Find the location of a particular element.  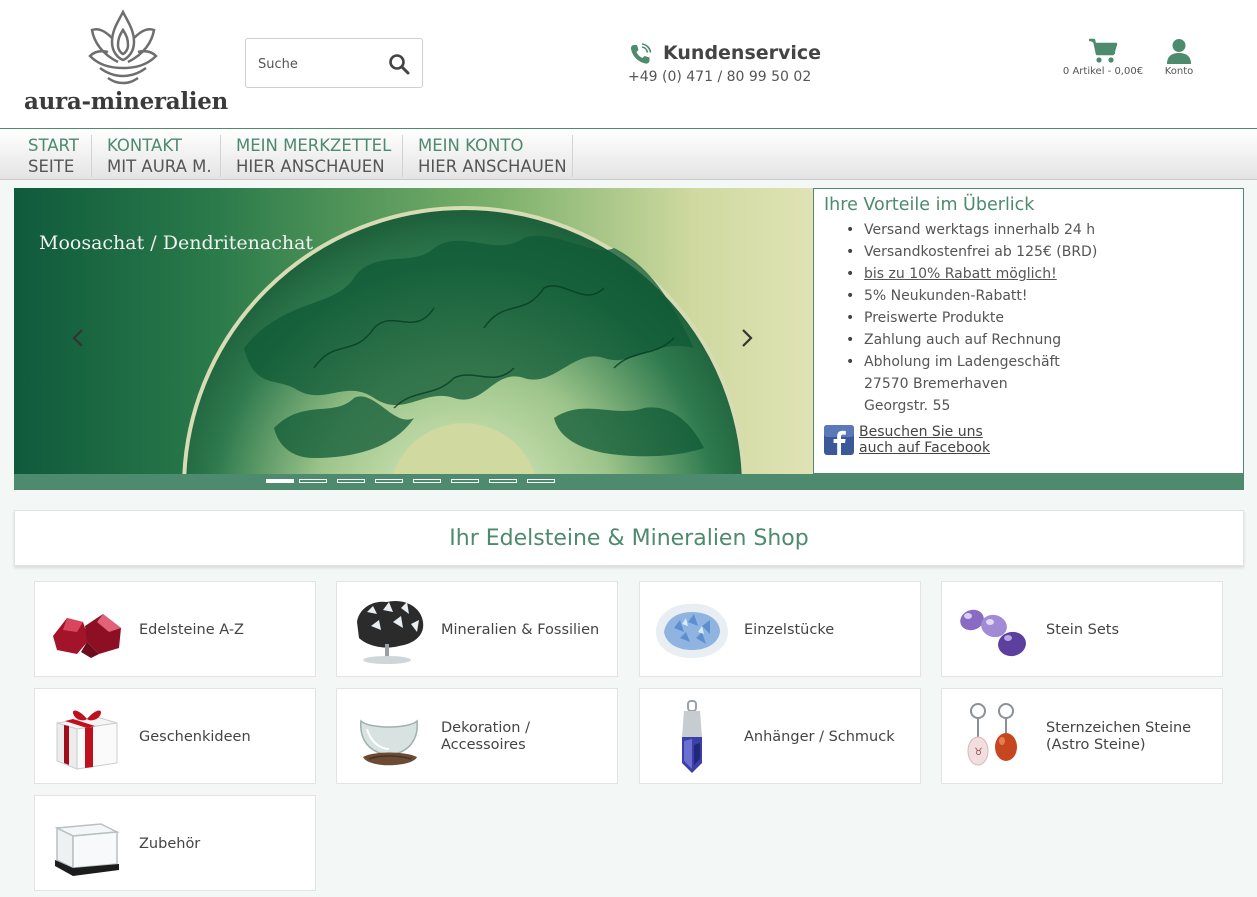

shop-title: Ihr Edelsteine & Mineralien Shop is located at coordinates (629, 538).